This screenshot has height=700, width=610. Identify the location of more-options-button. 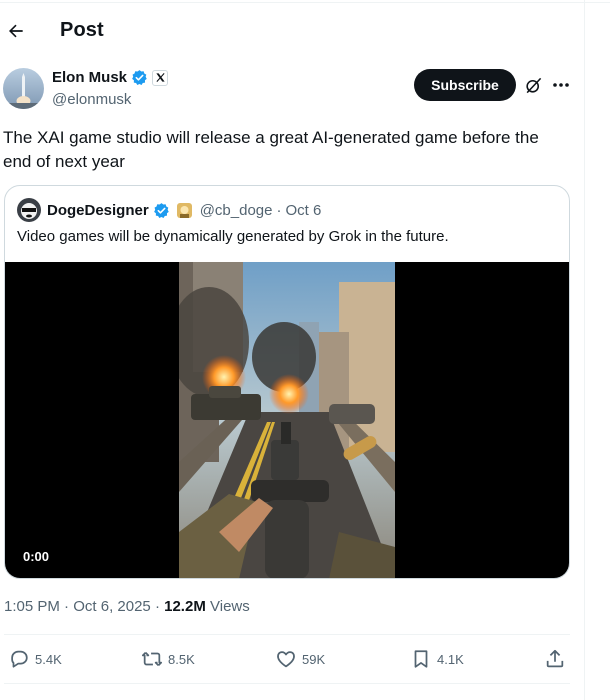
(561, 85).